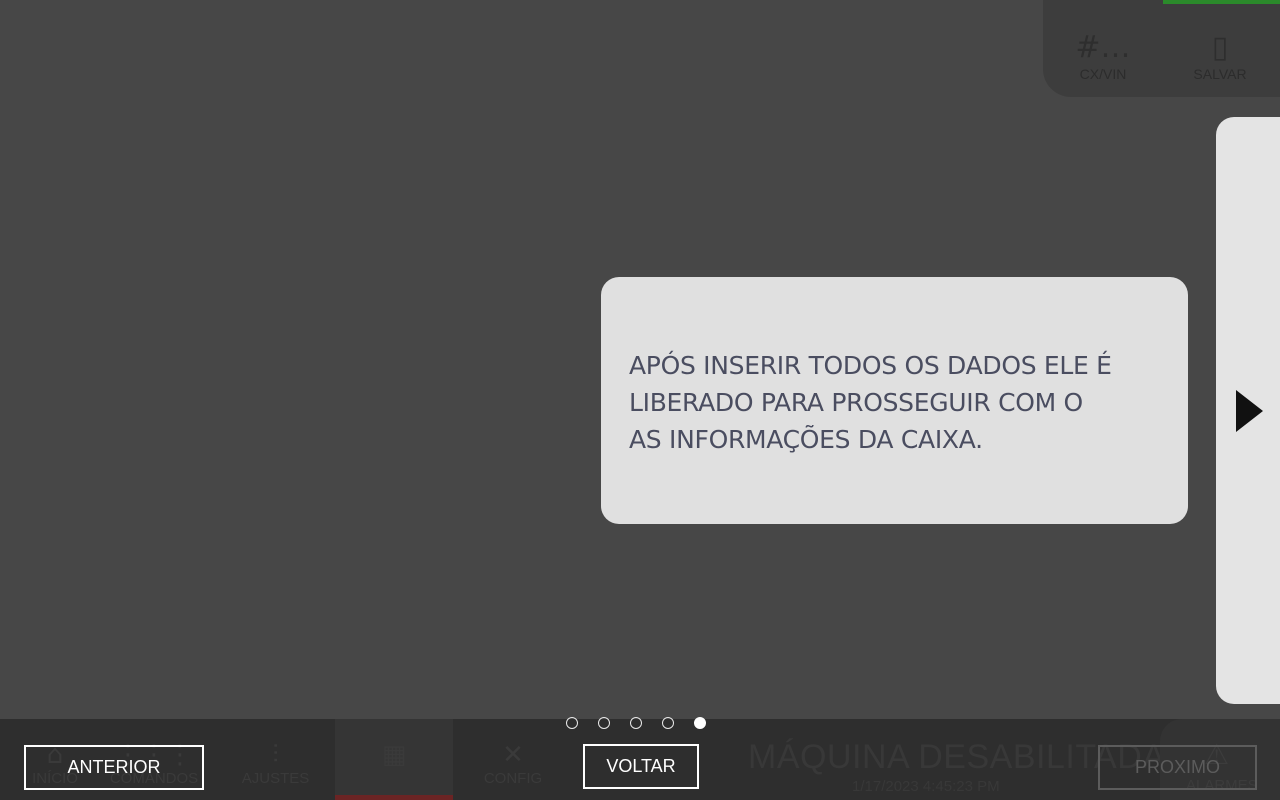 The width and height of the screenshot is (1280, 800). I want to click on back-button: VOLTAR, so click(641, 766).